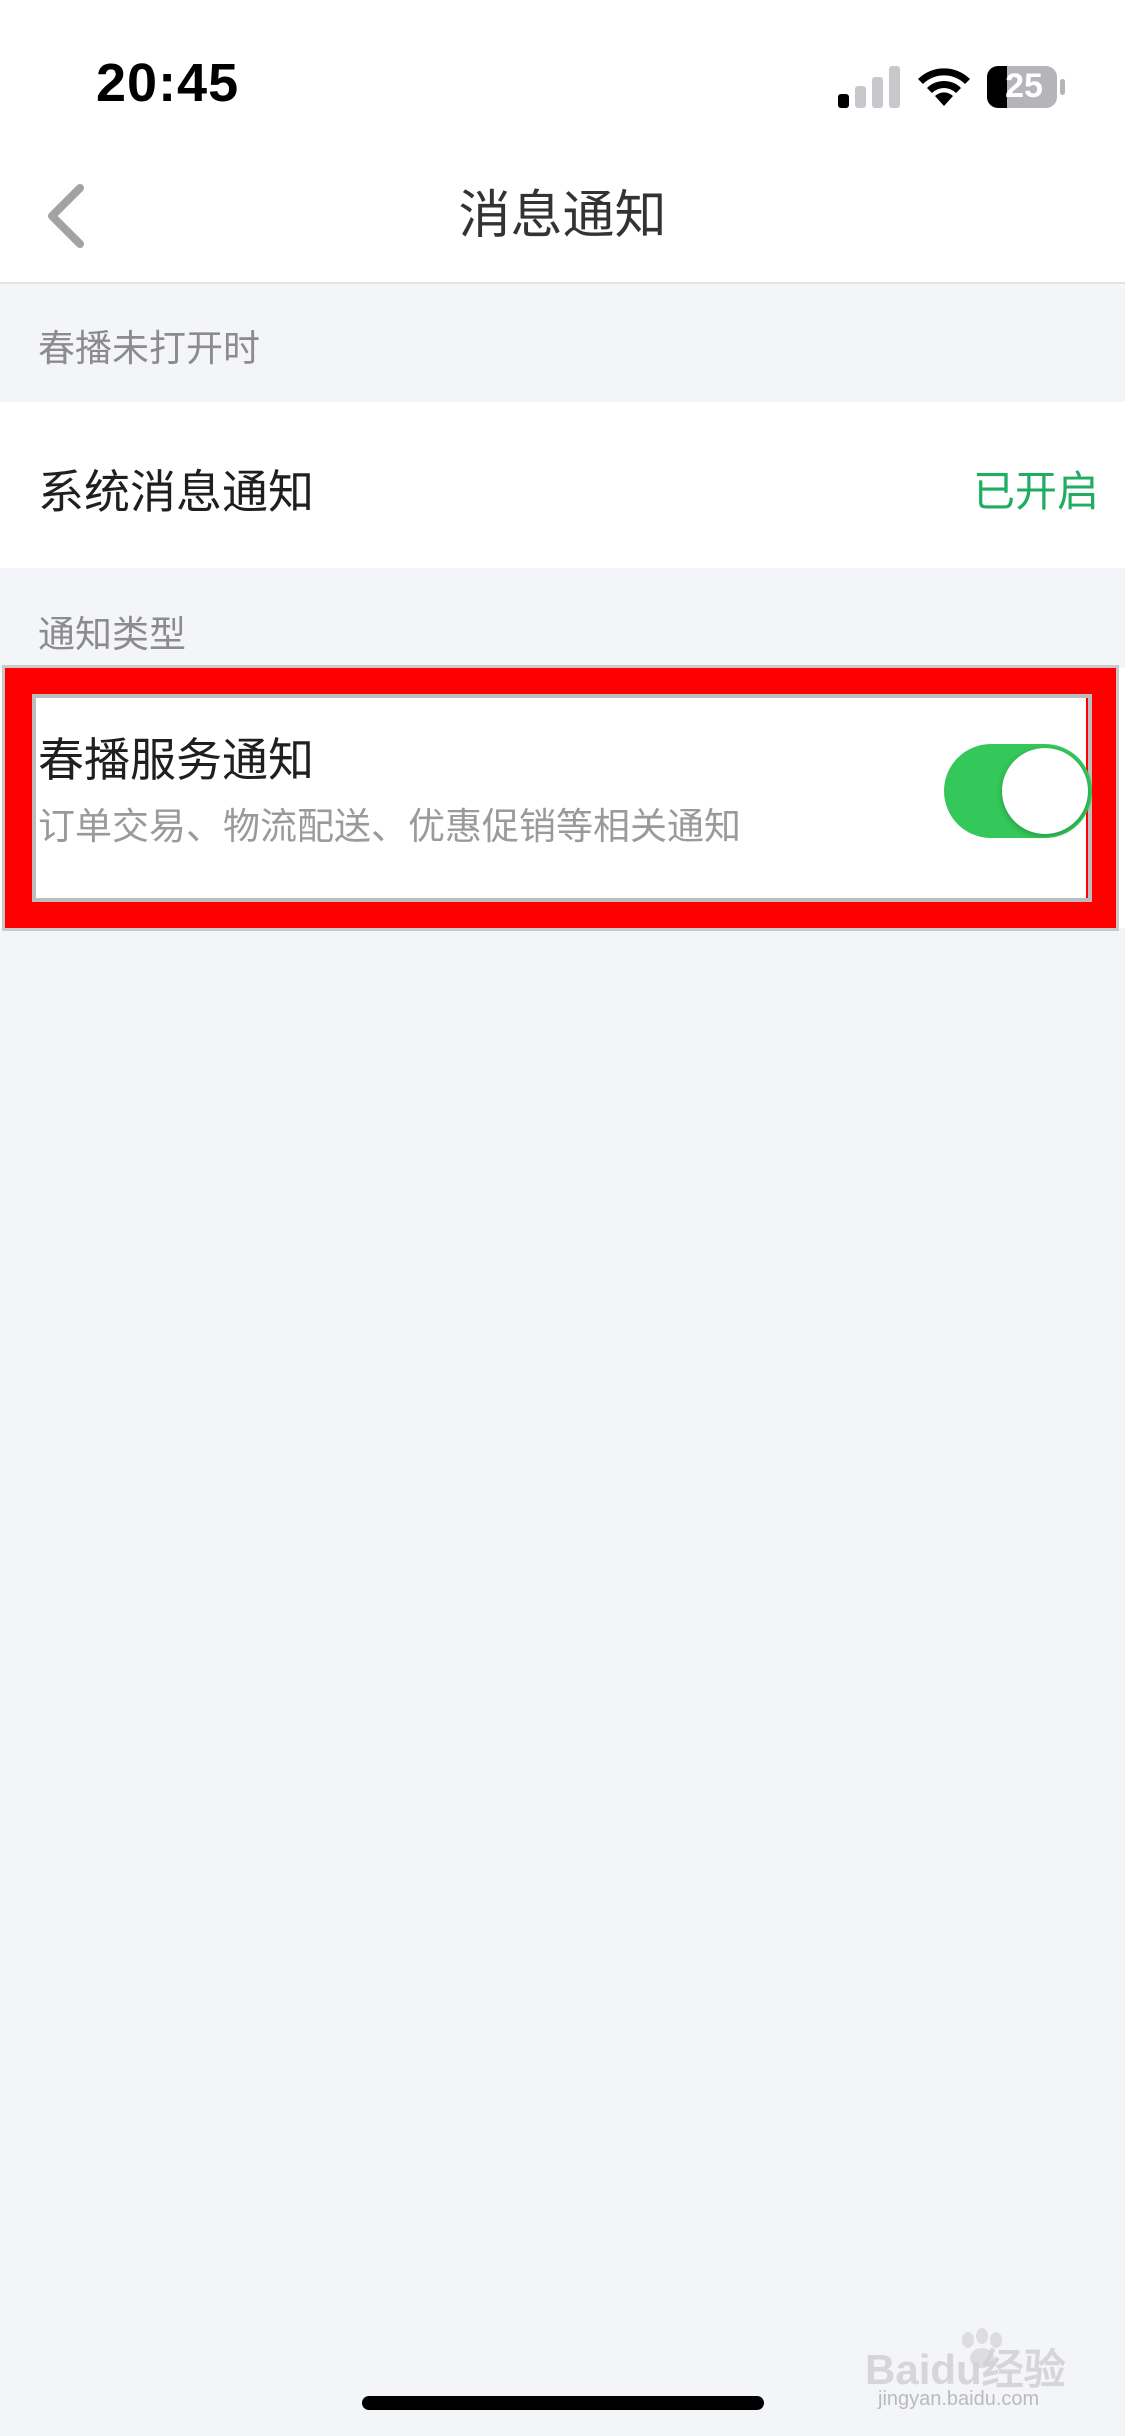 The image size is (1125, 2436). I want to click on page-title: 消息通知, so click(562, 216).